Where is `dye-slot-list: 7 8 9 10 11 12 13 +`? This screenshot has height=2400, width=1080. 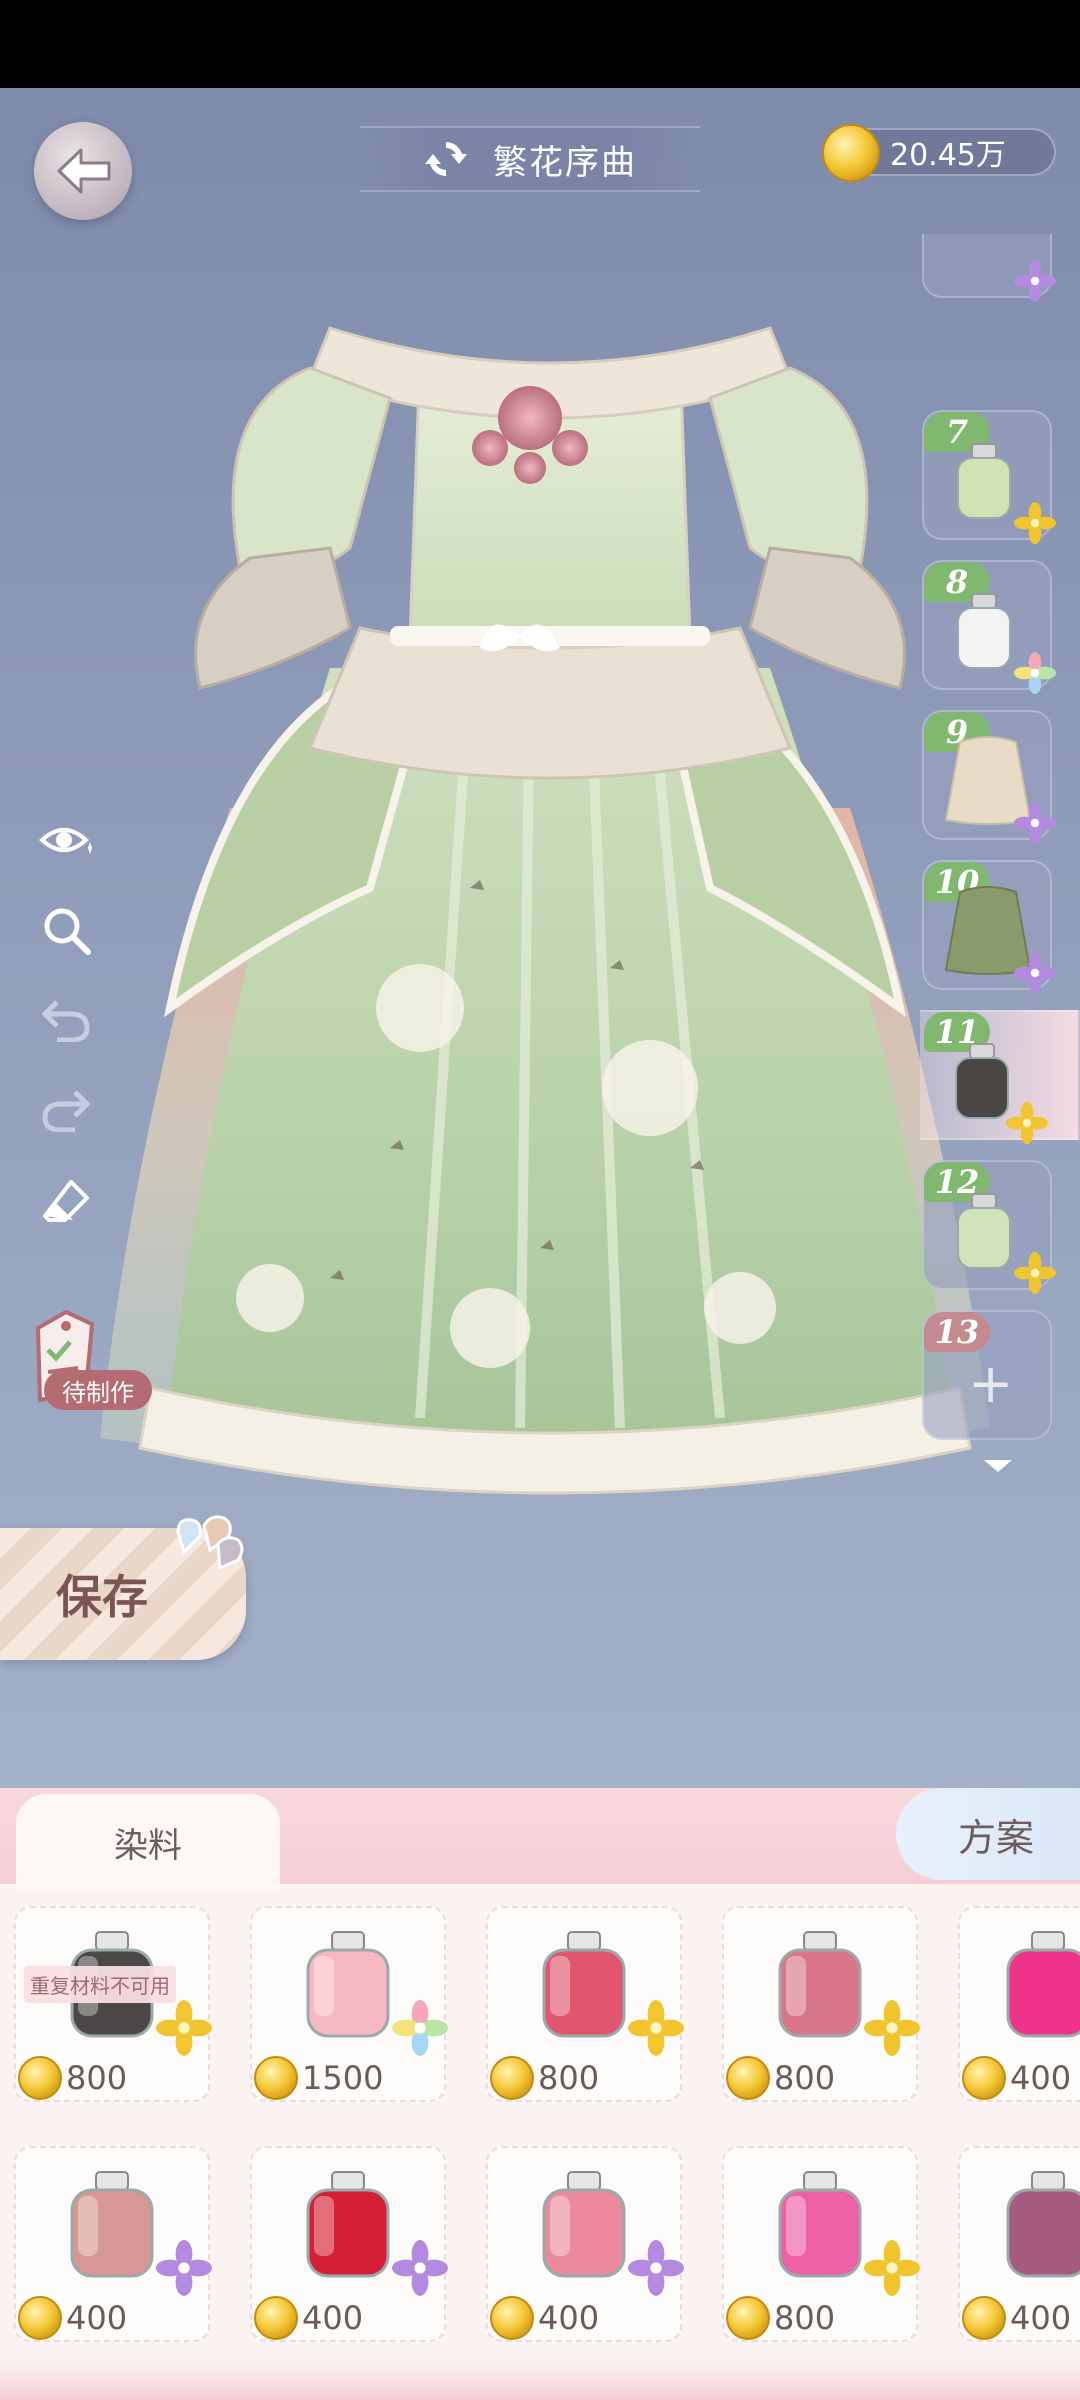 dye-slot-list: 7 8 9 10 11 12 13 + is located at coordinates (1000, 844).